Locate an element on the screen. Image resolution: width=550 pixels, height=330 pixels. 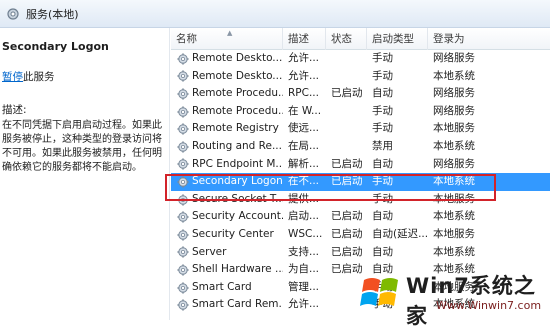
table-row: Routing and Re... 在局... 禁用 本地系统 is located at coordinates (360, 147).